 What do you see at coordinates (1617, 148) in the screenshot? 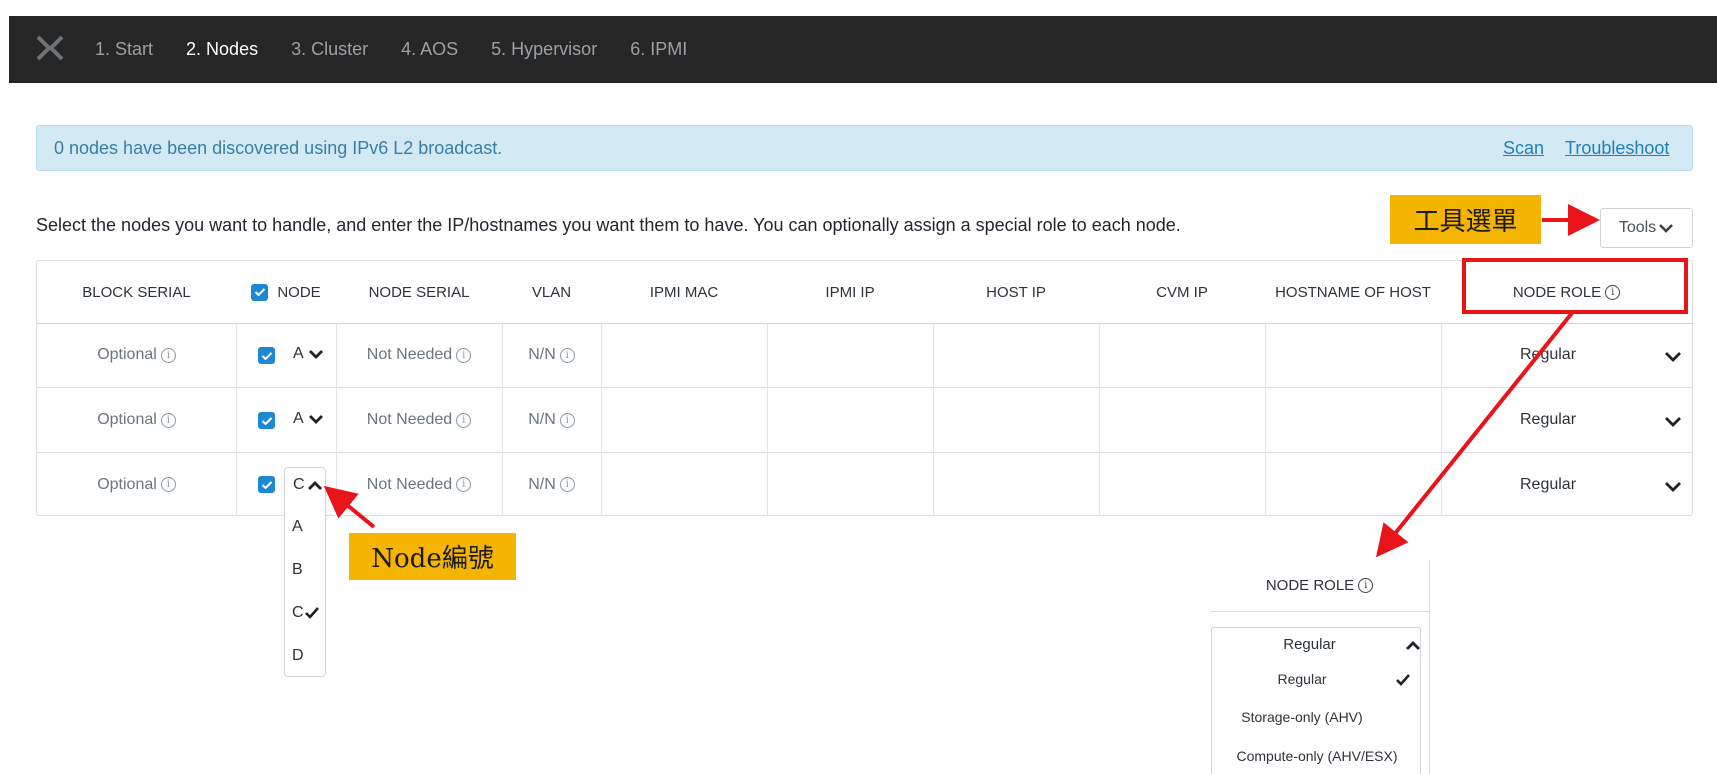
I see `troubleshoot-link: Troubleshoot` at bounding box center [1617, 148].